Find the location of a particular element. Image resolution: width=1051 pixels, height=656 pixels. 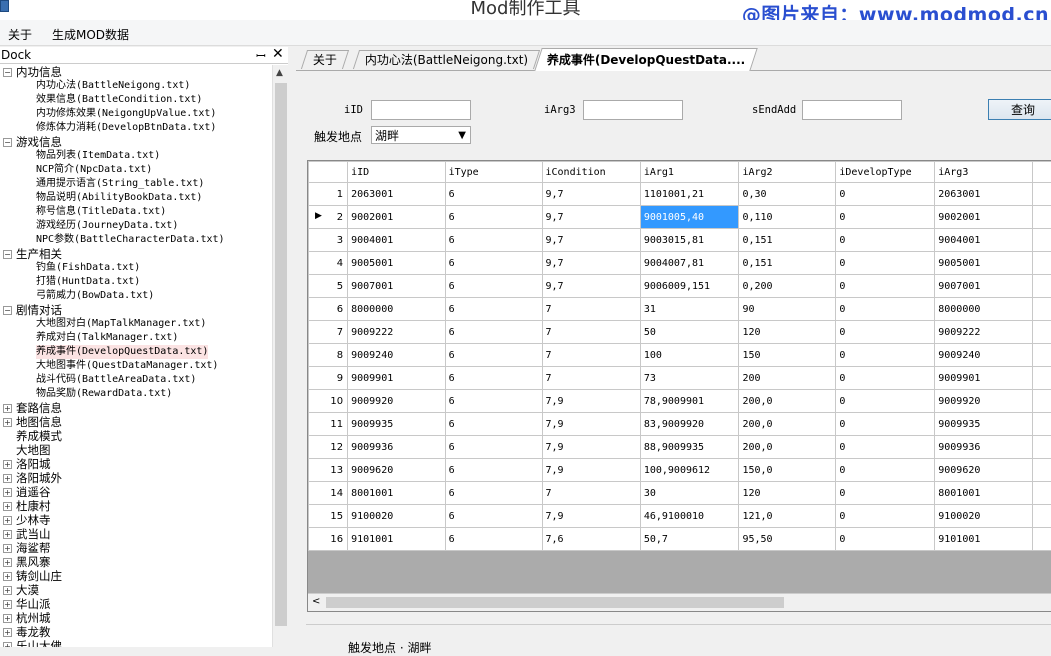

row-header: 15 is located at coordinates (328, 516).